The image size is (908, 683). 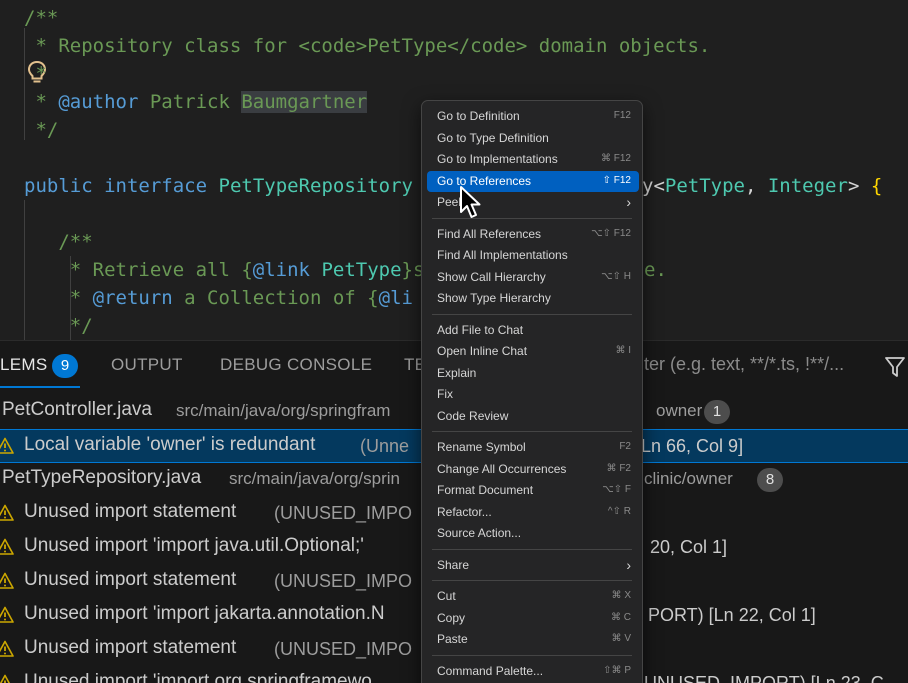 What do you see at coordinates (446, 596) in the screenshot?
I see `menu-item-label: Cut` at bounding box center [446, 596].